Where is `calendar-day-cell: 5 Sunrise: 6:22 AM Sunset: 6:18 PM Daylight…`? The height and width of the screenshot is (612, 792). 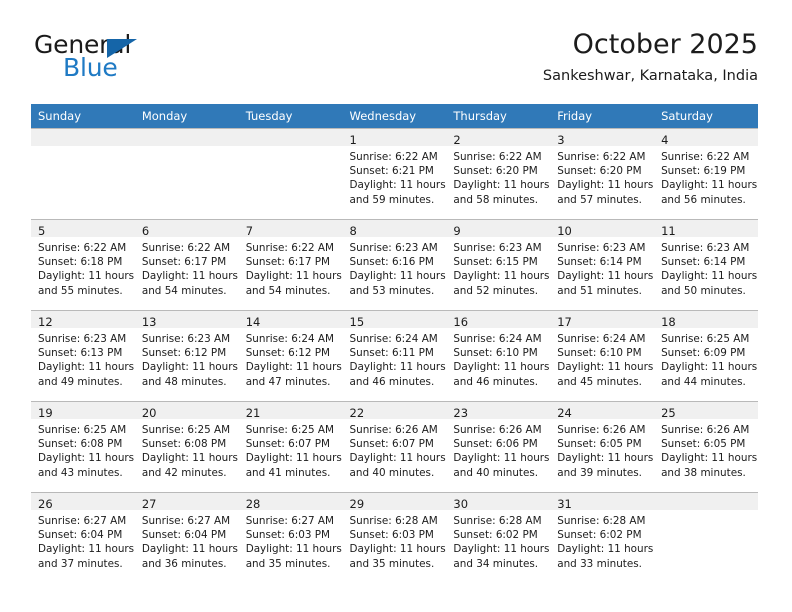 calendar-day-cell: 5 Sunrise: 6:22 AM Sunset: 6:18 PM Daylight… is located at coordinates (83, 265).